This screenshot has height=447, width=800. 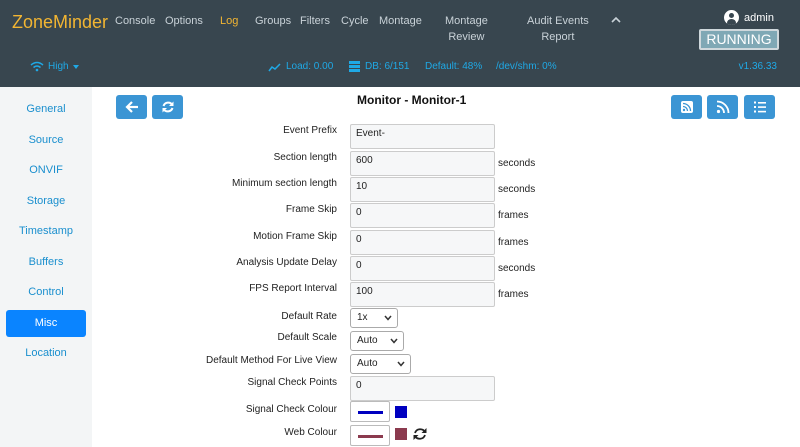 I want to click on page-title: Monitor - Monitor-1, so click(x=412, y=100).